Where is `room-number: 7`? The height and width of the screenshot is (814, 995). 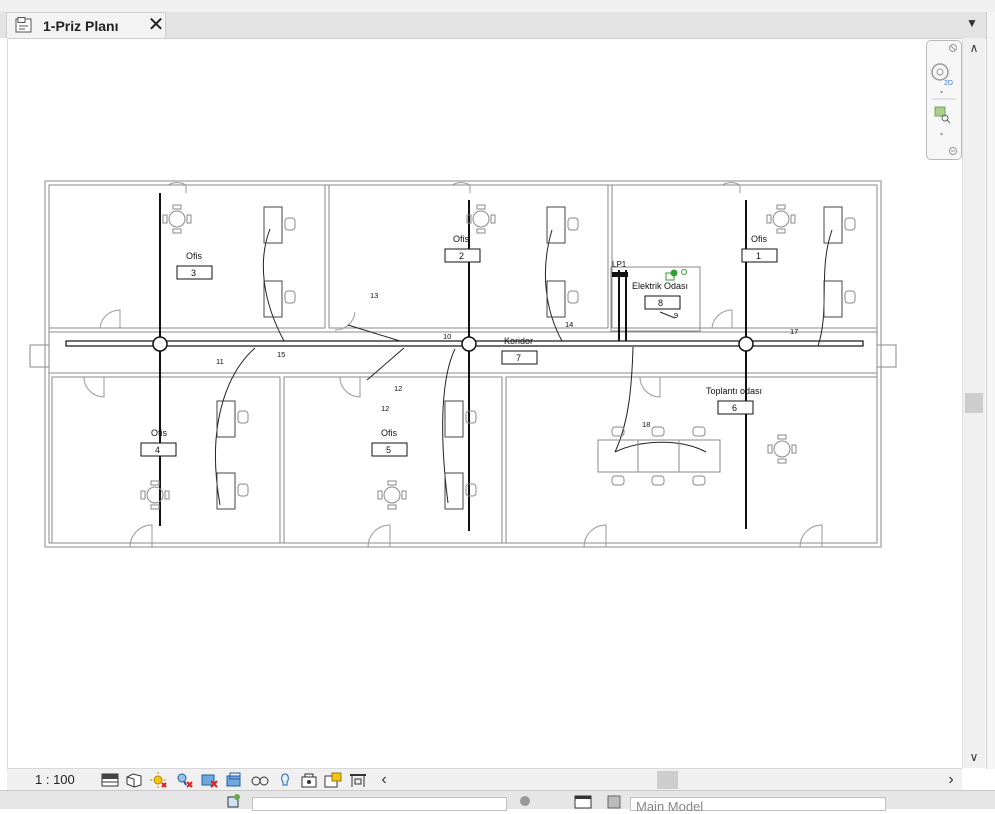
room-number: 7 is located at coordinates (518, 358).